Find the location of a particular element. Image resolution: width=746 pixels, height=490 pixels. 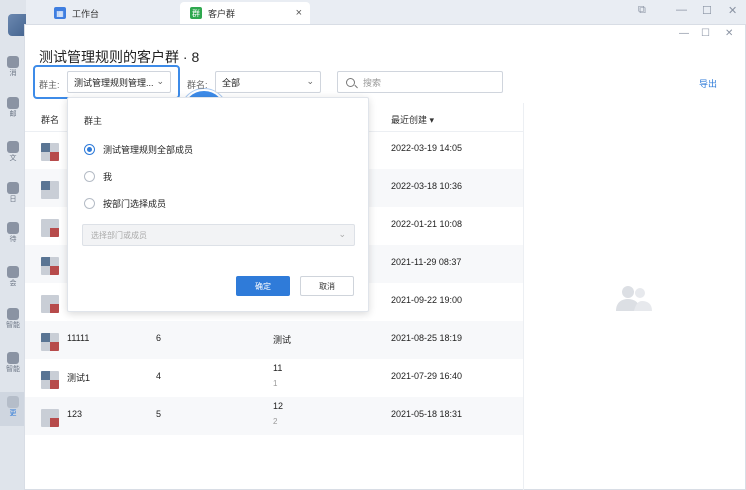

rail-item-mail: 邮 is located at coordinates (13, 108).